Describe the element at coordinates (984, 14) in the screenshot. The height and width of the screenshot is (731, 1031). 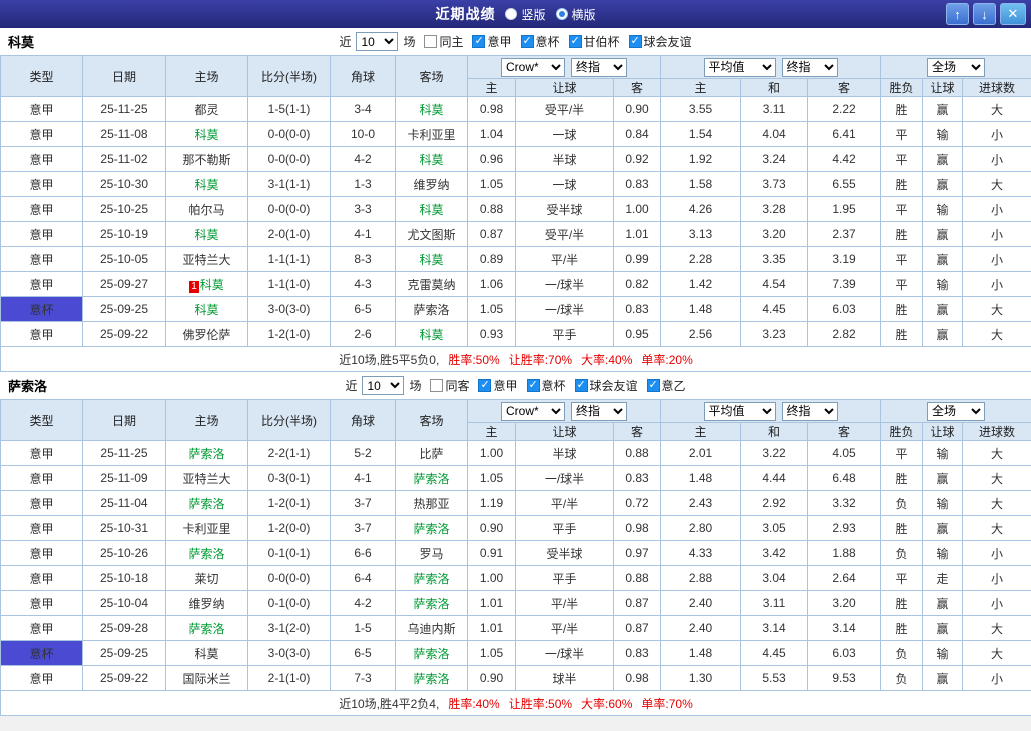
I see `scroll-down-button: ↓` at that location.